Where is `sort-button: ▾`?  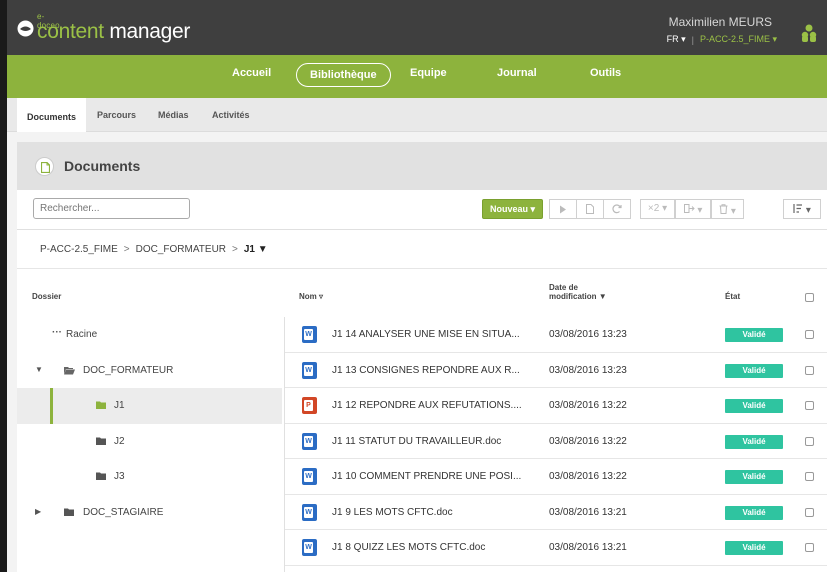
sort-button: ▾ is located at coordinates (802, 209).